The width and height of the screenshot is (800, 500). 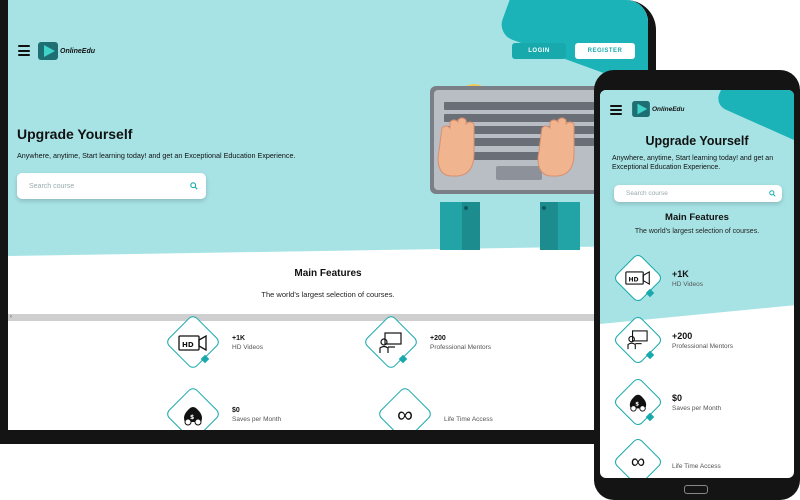 I want to click on home-button, so click(x=696, y=489).